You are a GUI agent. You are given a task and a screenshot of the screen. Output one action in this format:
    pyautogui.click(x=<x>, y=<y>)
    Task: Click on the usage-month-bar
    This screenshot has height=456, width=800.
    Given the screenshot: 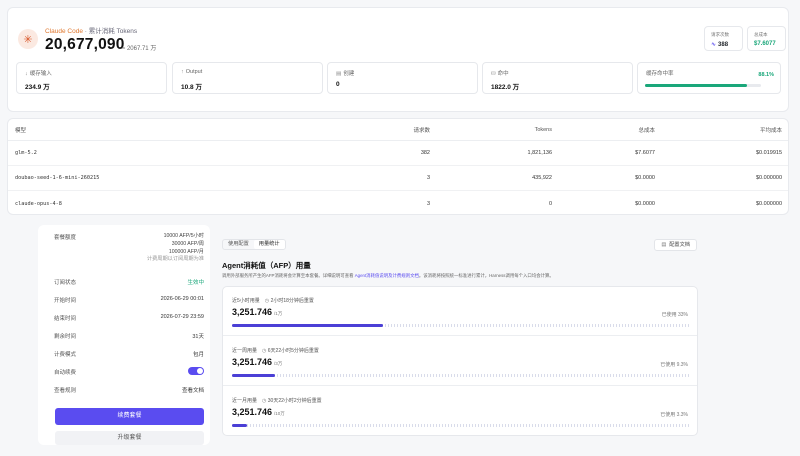 What is the action you would take?
    pyautogui.click(x=461, y=425)
    